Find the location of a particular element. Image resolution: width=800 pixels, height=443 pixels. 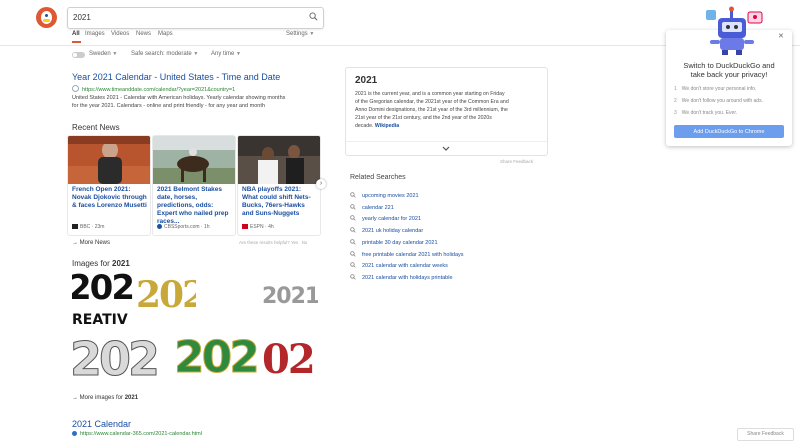

result-title: 2021 Calendar is located at coordinates (101, 424).